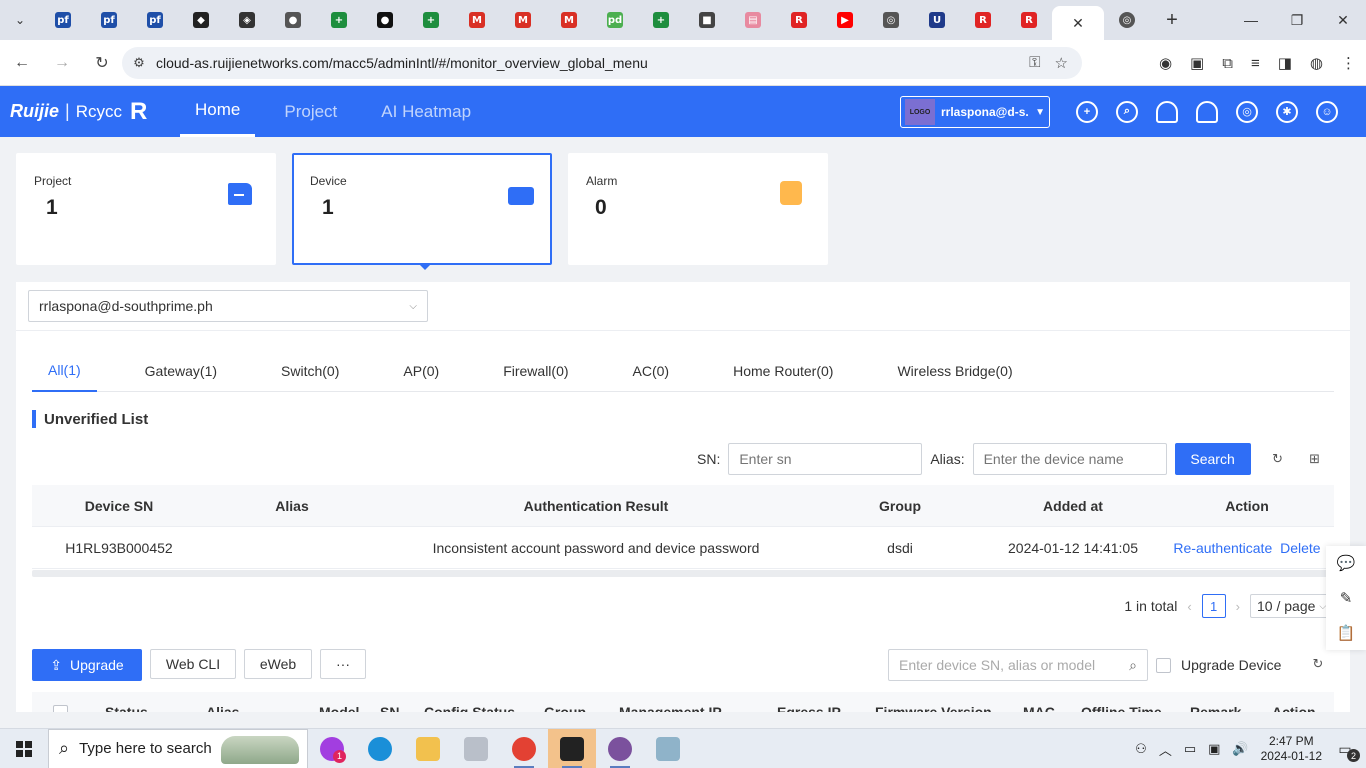  Describe the element at coordinates (1218, 665) in the screenshot. I see `upgrade-device-filter: Upgrade Device` at that location.